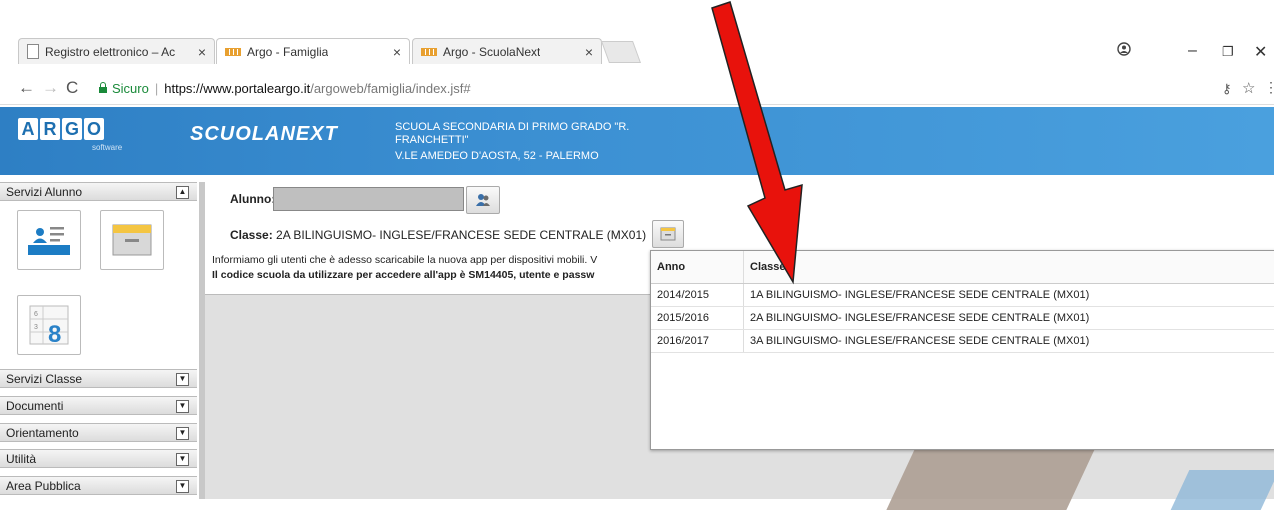 The image size is (1274, 510). What do you see at coordinates (42, 433) in the screenshot?
I see `sidebar-section-label: Orientamento` at bounding box center [42, 433].